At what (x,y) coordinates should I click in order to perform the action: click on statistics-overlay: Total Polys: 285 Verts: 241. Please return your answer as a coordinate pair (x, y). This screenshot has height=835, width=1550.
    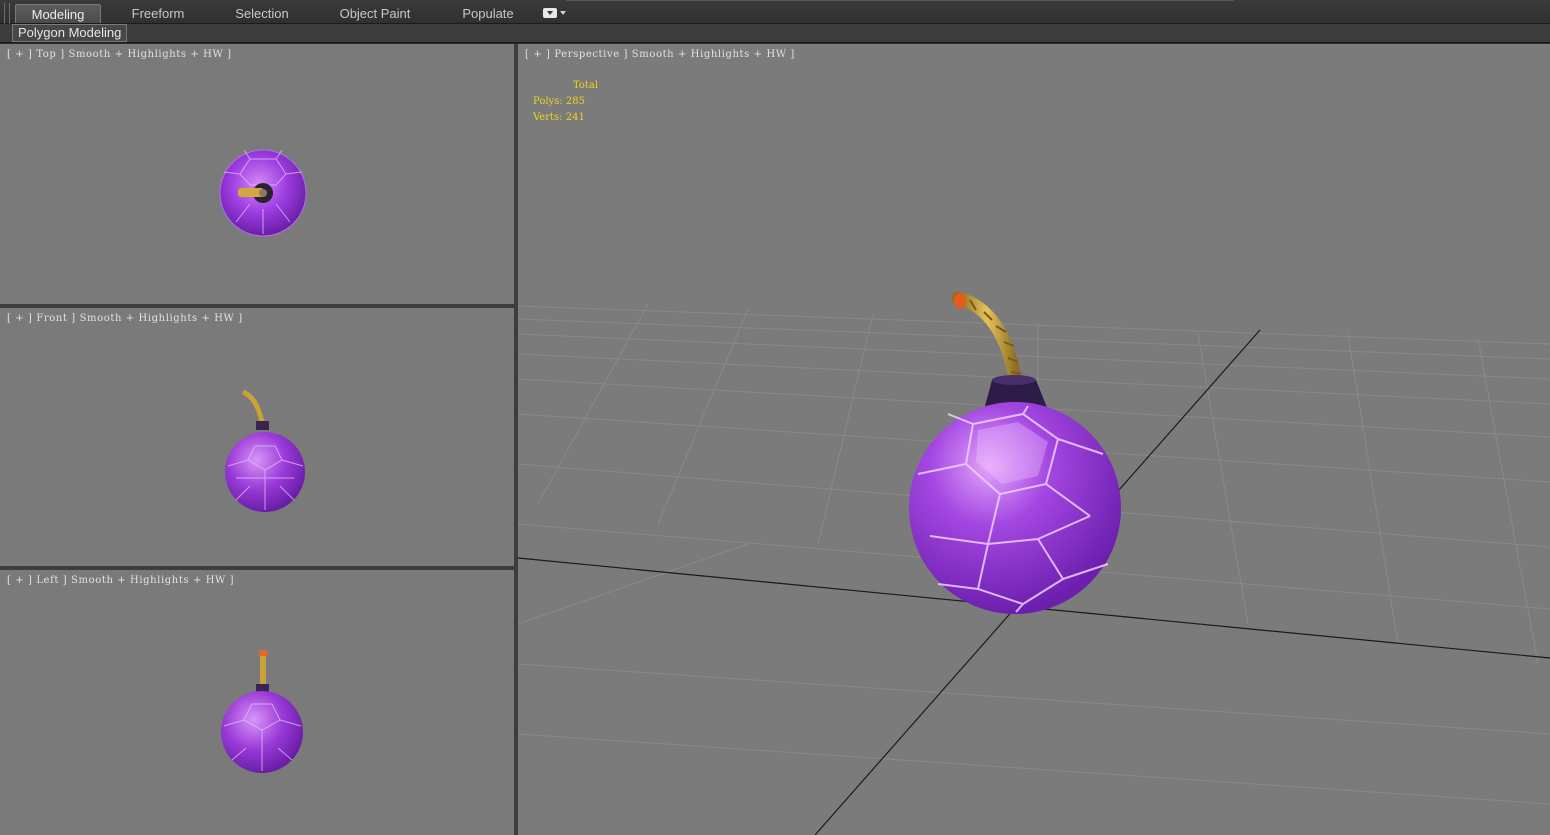
    Looking at the image, I should click on (565, 102).